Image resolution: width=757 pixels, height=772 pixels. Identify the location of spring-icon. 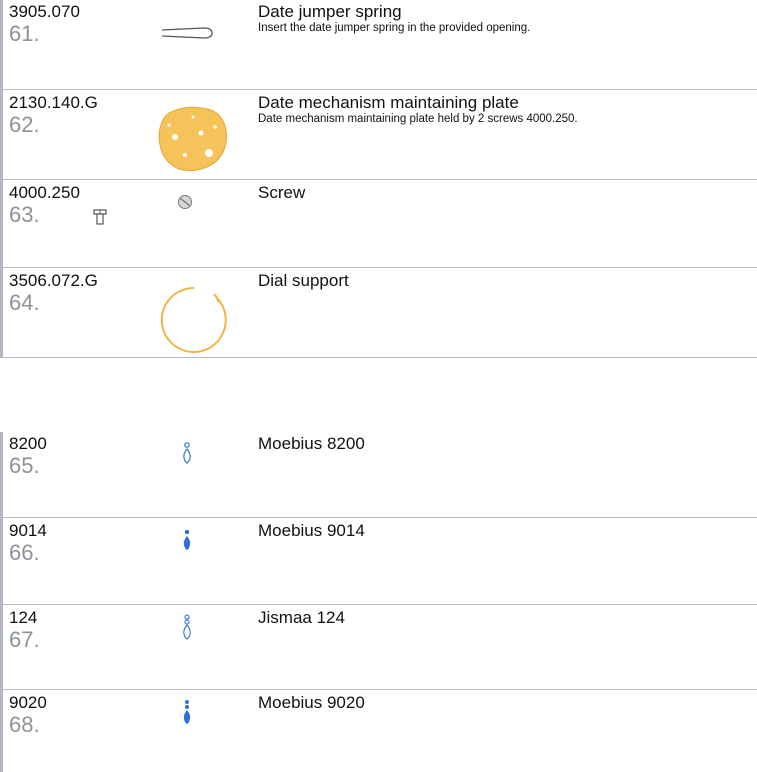
(187, 33).